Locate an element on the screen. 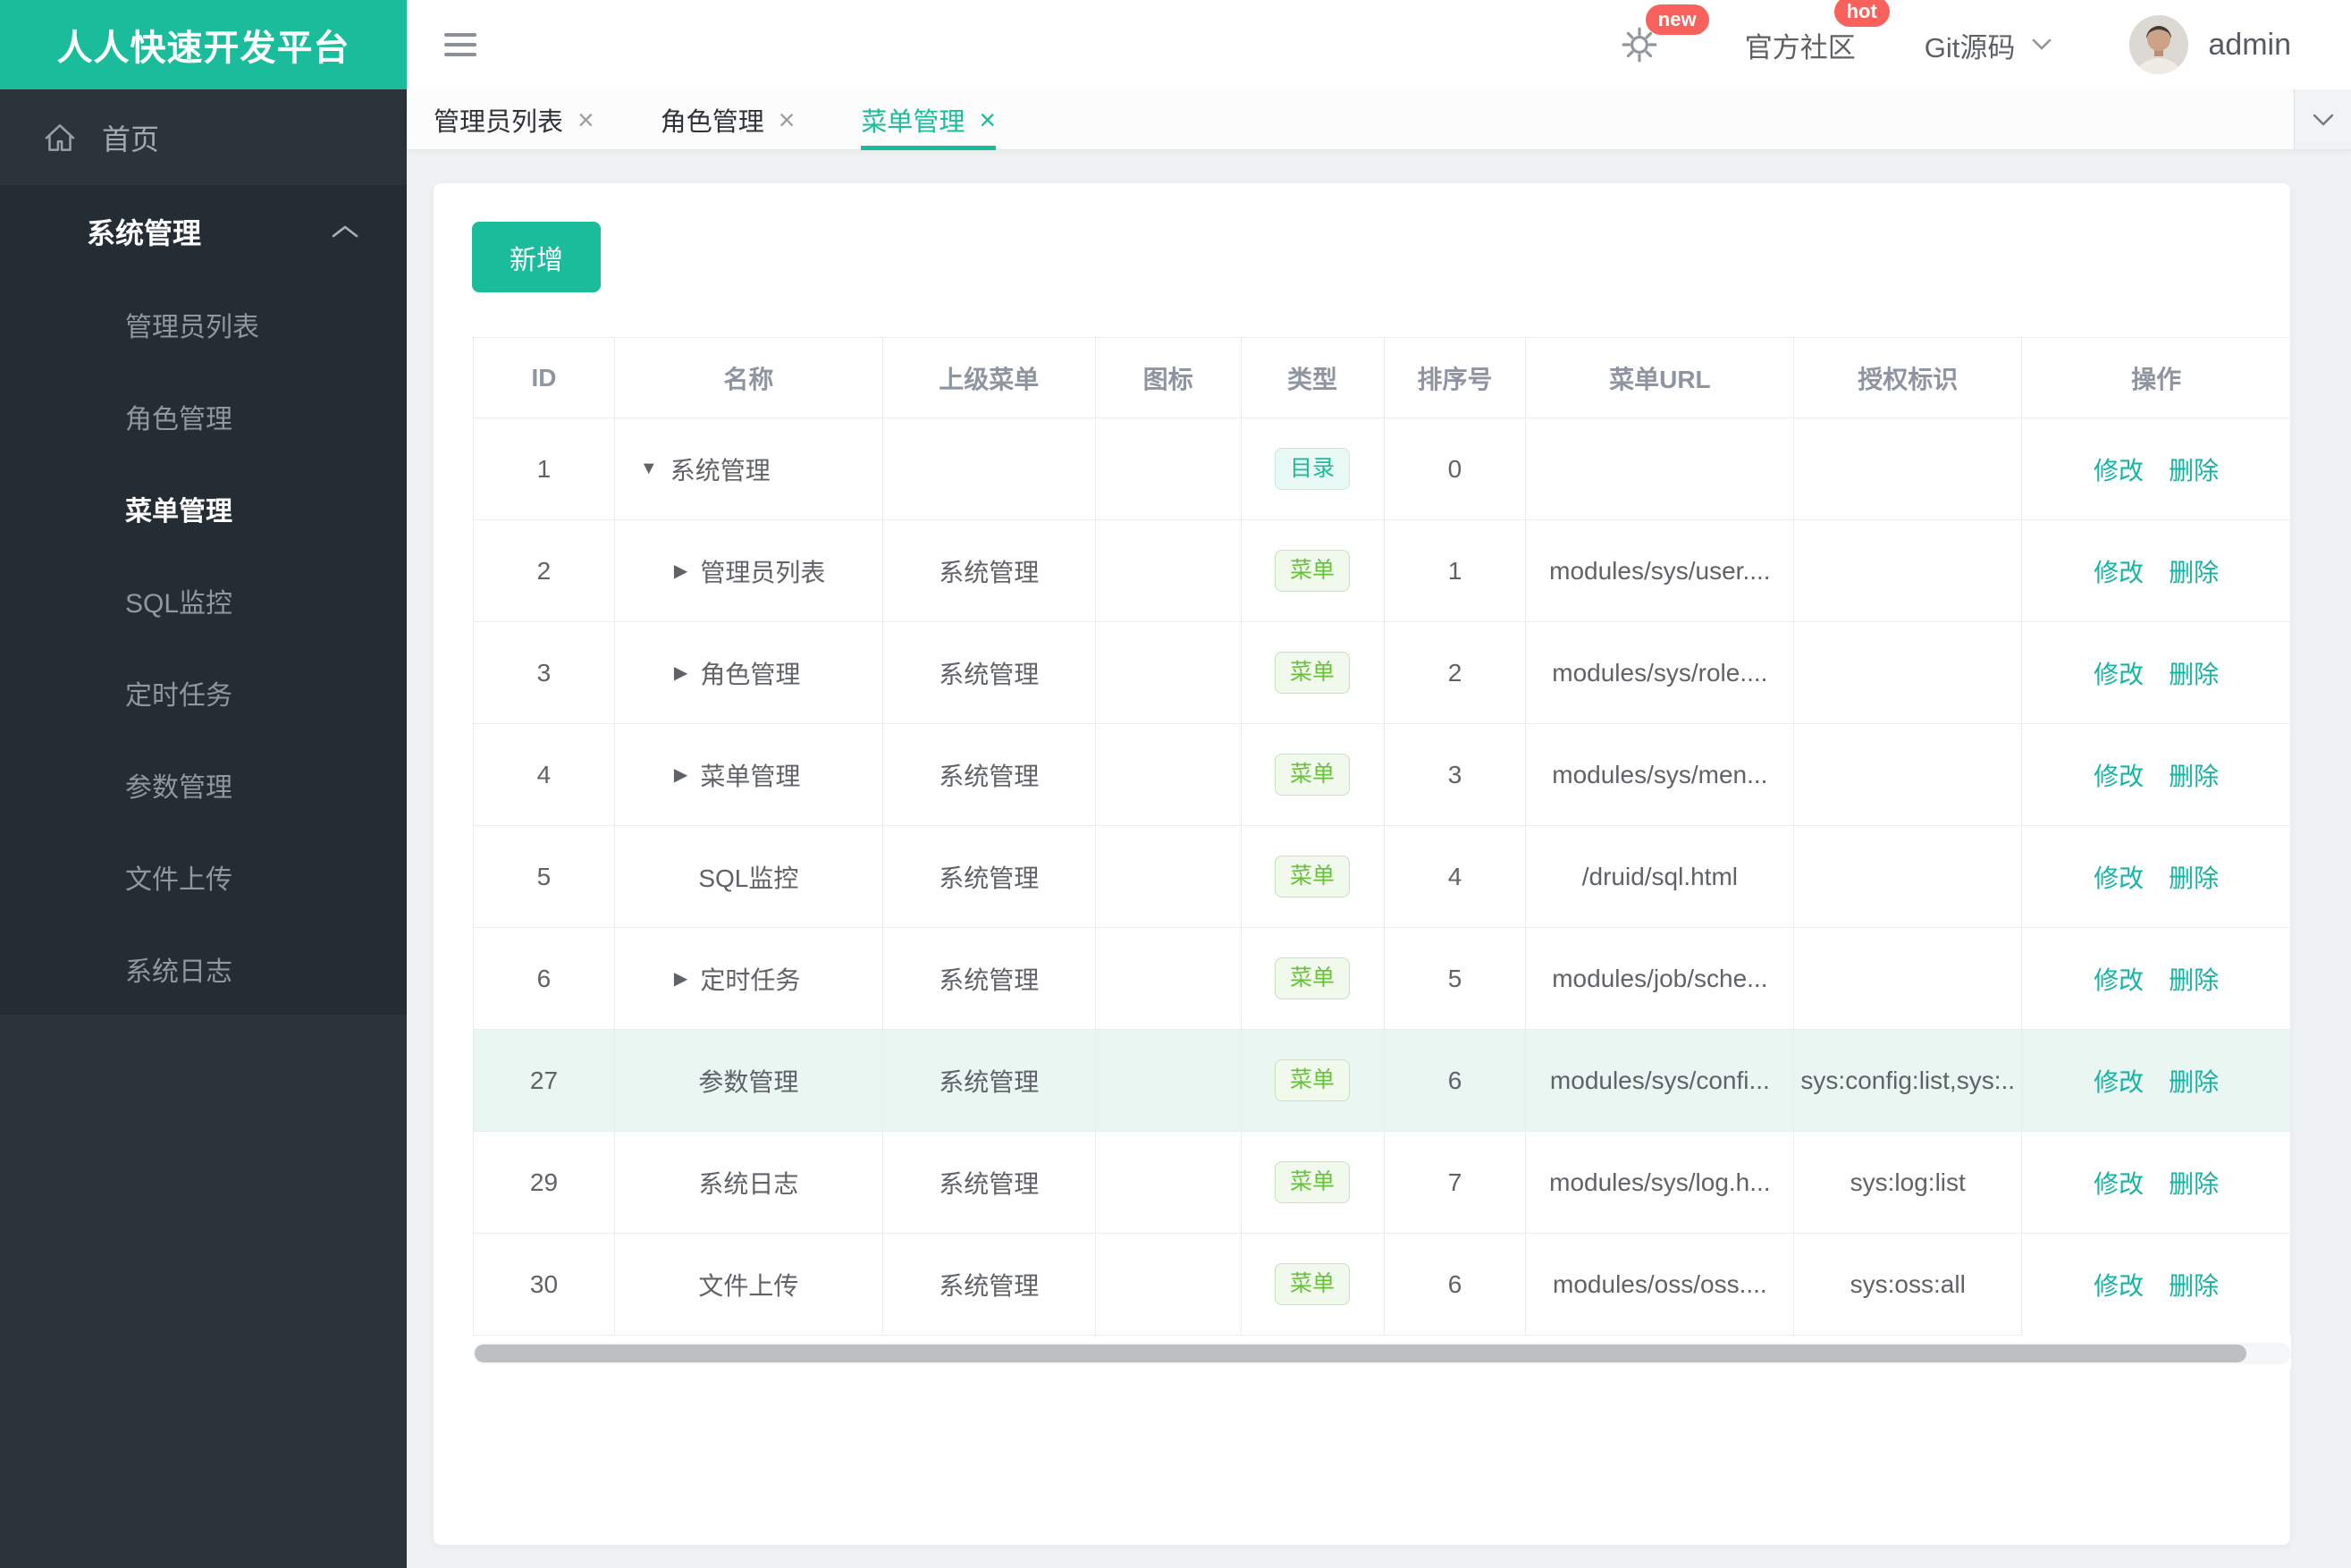 The height and width of the screenshot is (1568, 2351). column-header: 授权标识 is located at coordinates (1908, 378).